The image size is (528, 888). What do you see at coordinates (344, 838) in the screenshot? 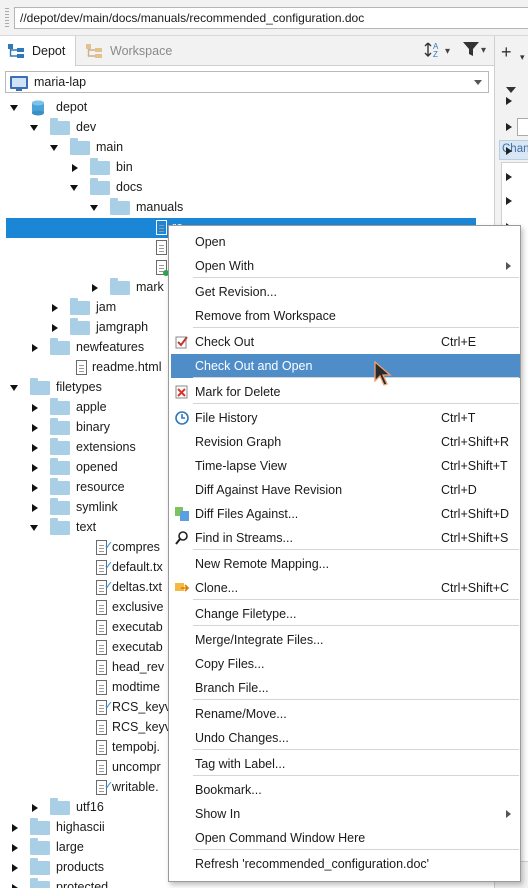
I see `menu-item-open-command-window-here: Open Command Window Here` at bounding box center [344, 838].